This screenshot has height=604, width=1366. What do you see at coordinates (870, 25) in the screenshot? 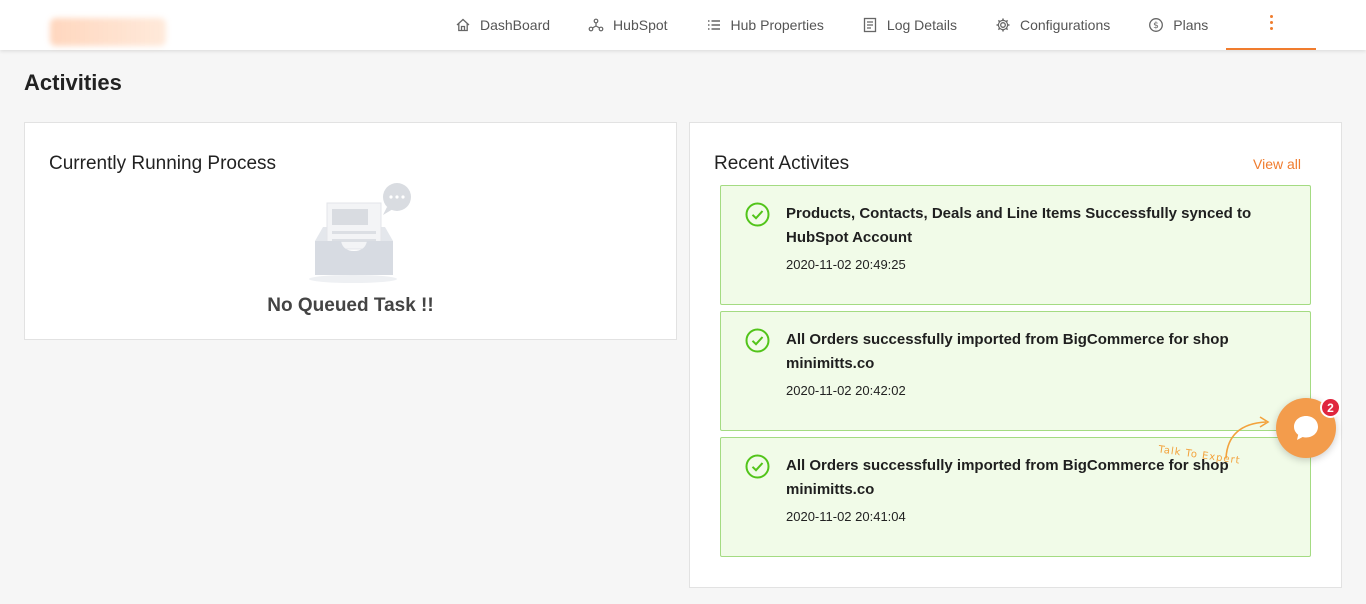
I see `document-icon` at bounding box center [870, 25].